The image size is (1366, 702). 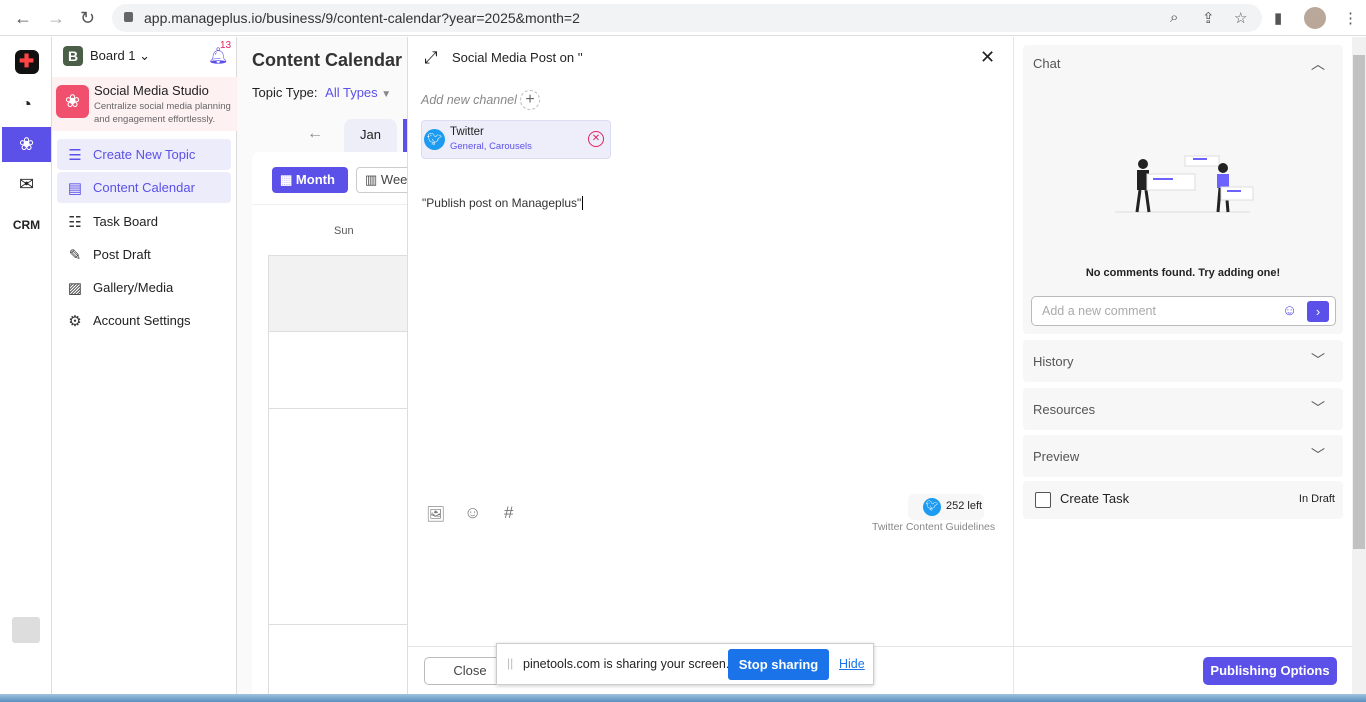 I want to click on stop-sharing-button: Stop sharing, so click(x=778, y=664).